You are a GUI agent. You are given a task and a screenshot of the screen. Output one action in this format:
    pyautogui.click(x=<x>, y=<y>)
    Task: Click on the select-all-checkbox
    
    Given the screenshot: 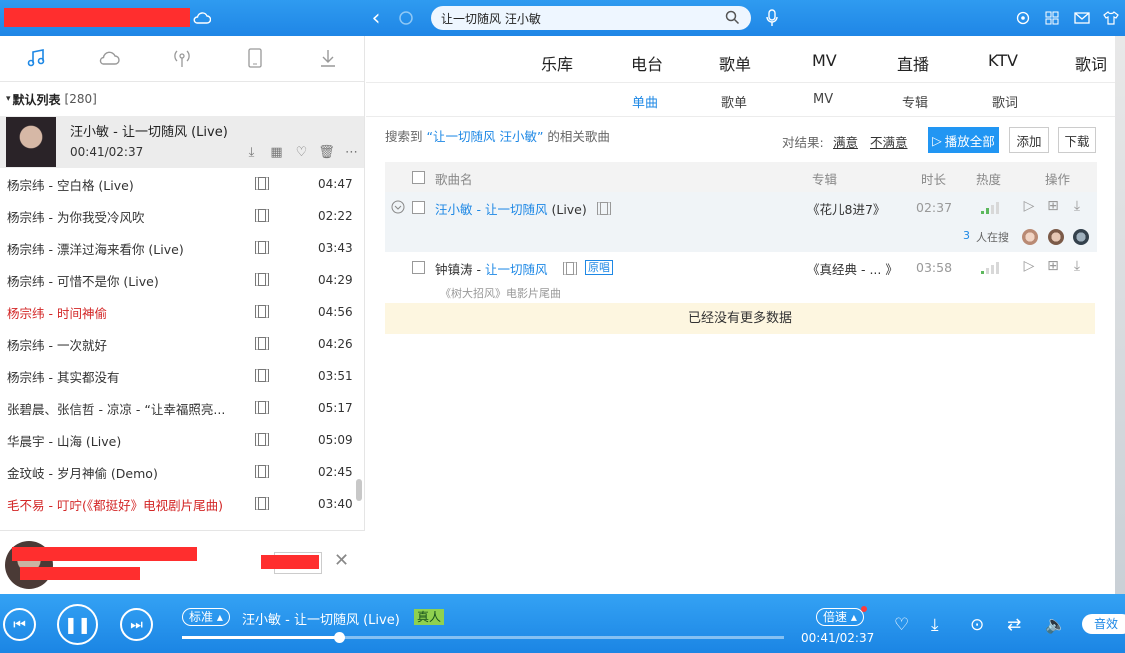 What is the action you would take?
    pyautogui.click(x=418, y=177)
    